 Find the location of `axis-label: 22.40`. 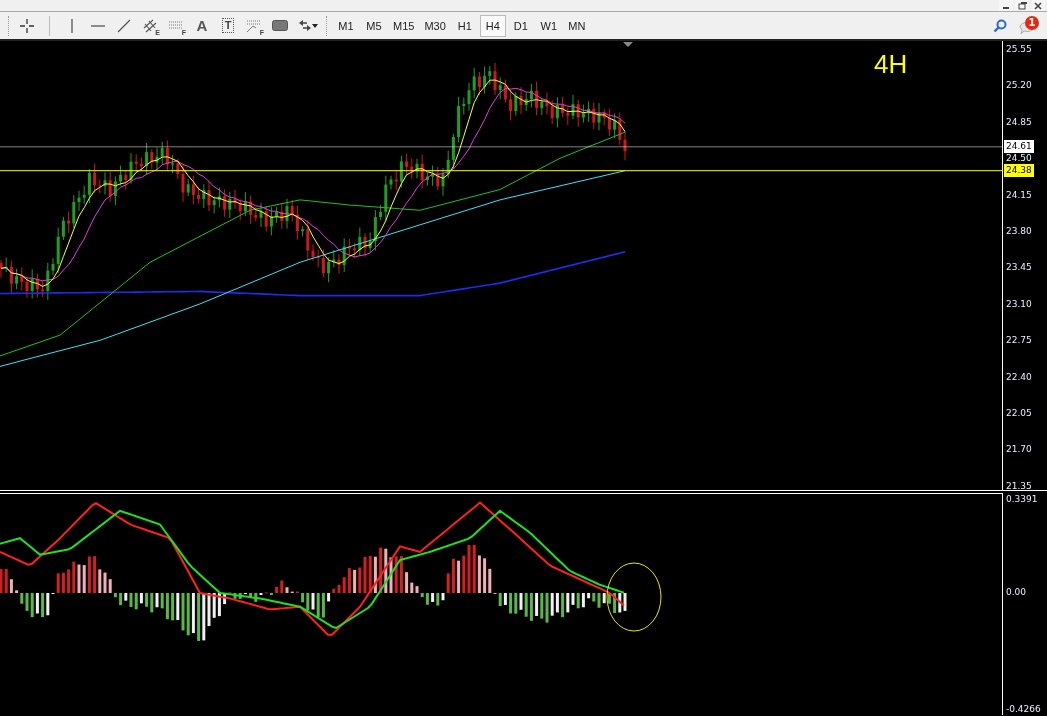

axis-label: 22.40 is located at coordinates (1019, 377).